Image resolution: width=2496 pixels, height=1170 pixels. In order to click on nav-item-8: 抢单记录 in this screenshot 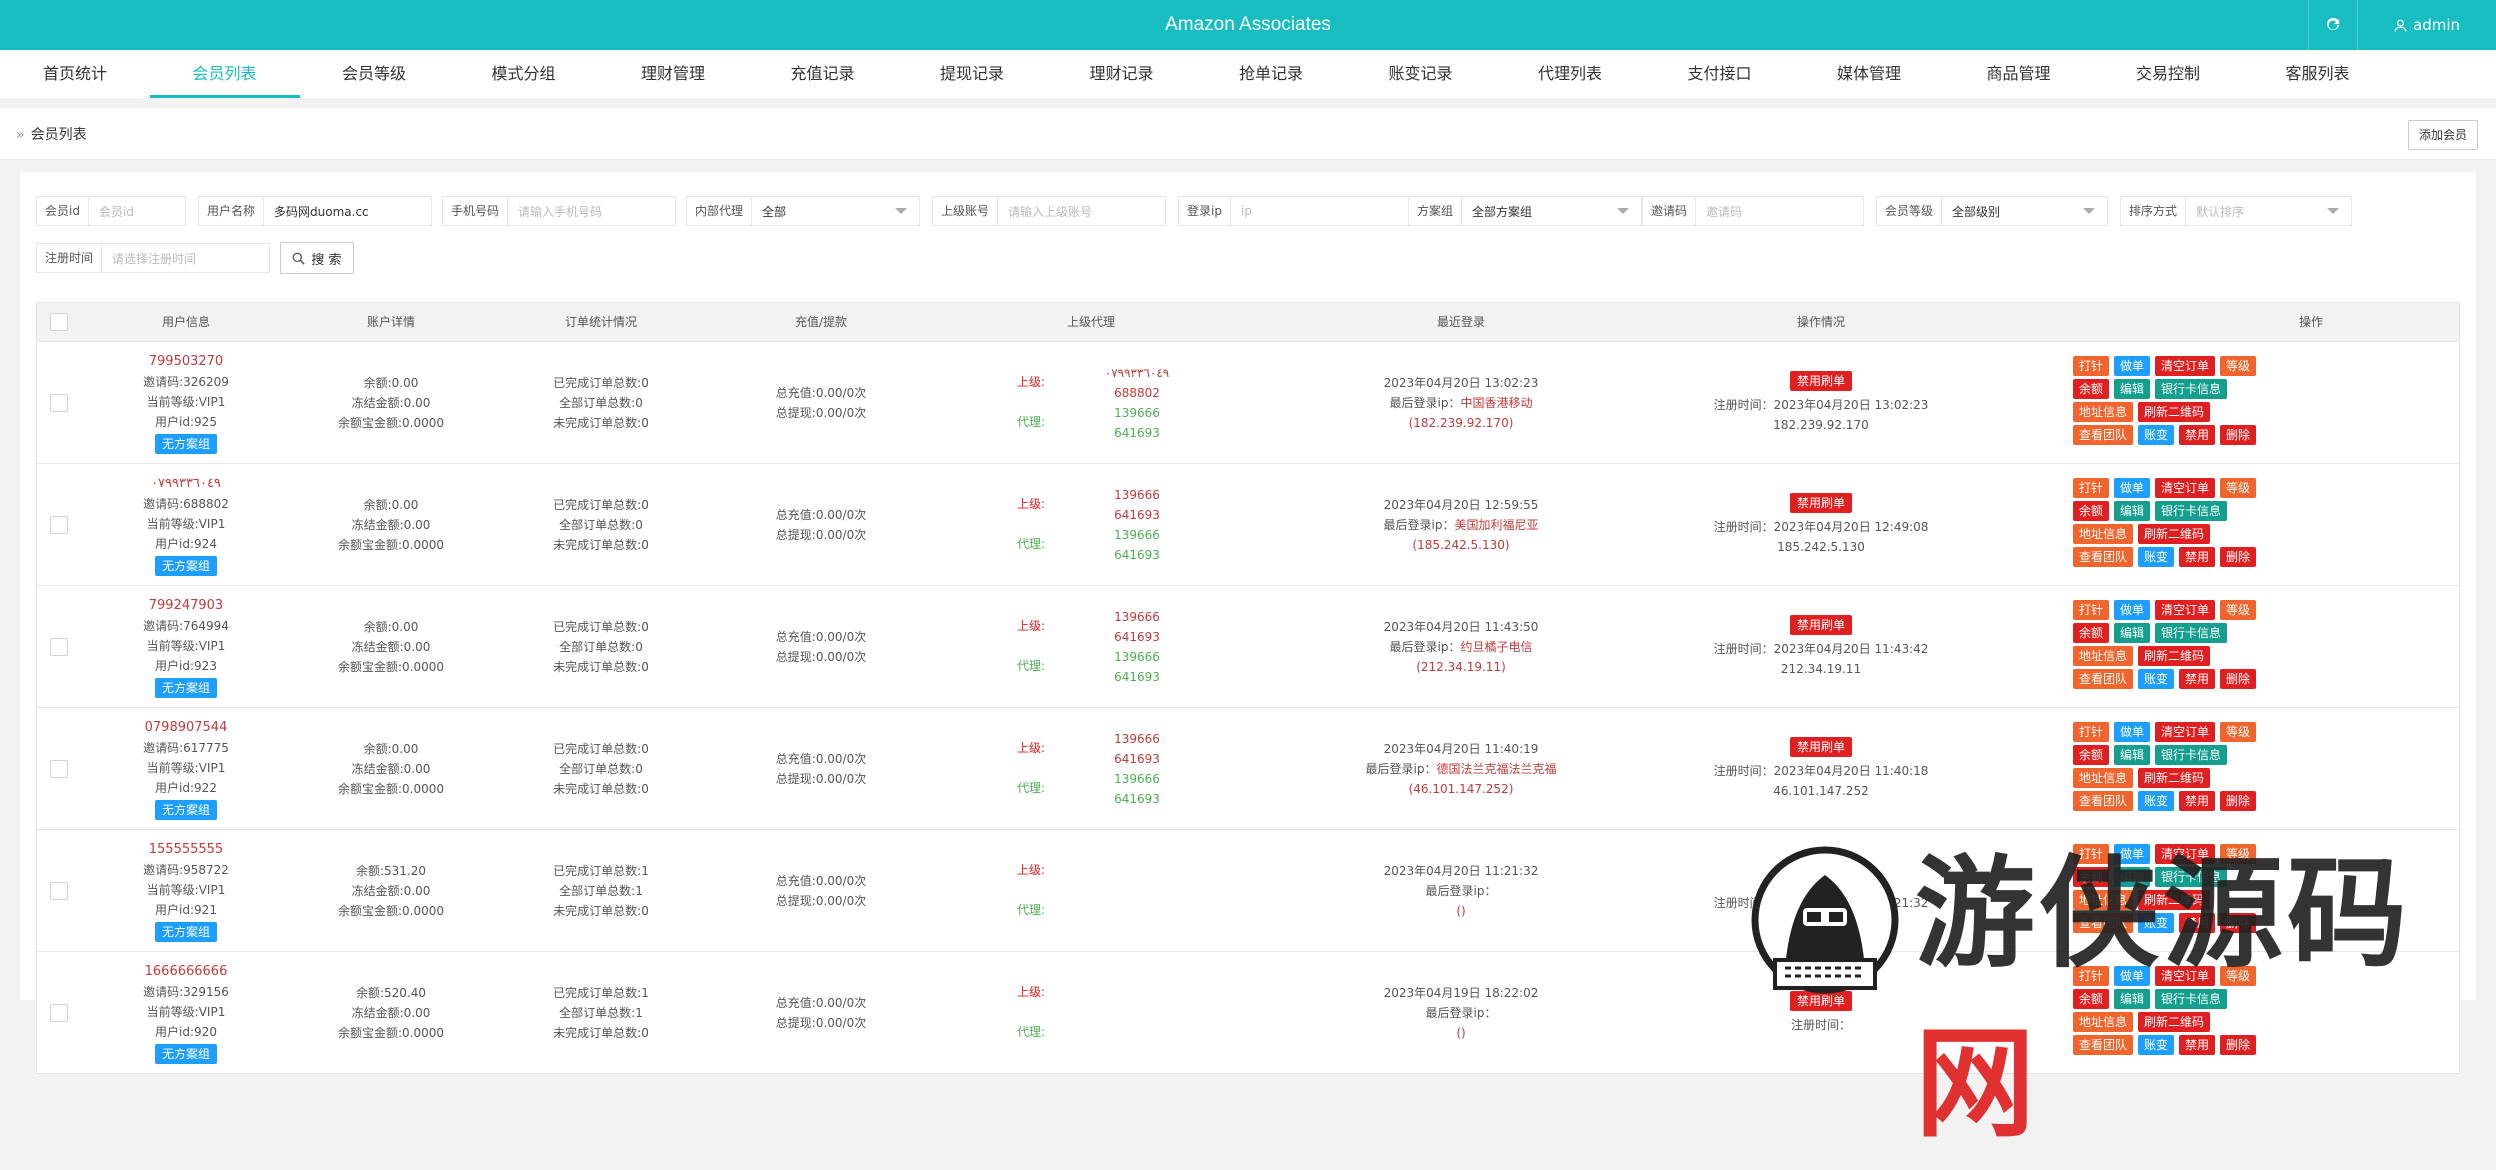, I will do `click(1271, 74)`.